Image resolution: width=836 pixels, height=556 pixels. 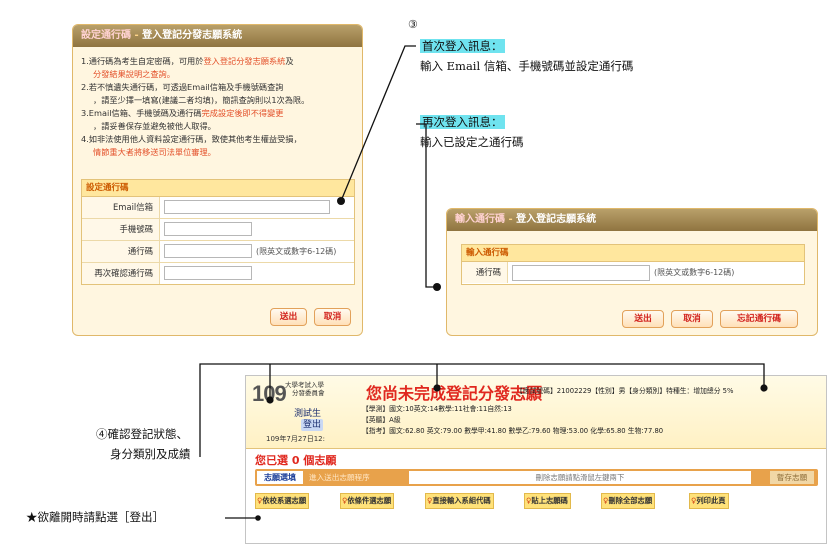 I want to click on dot-status-right, so click(x=764, y=388).